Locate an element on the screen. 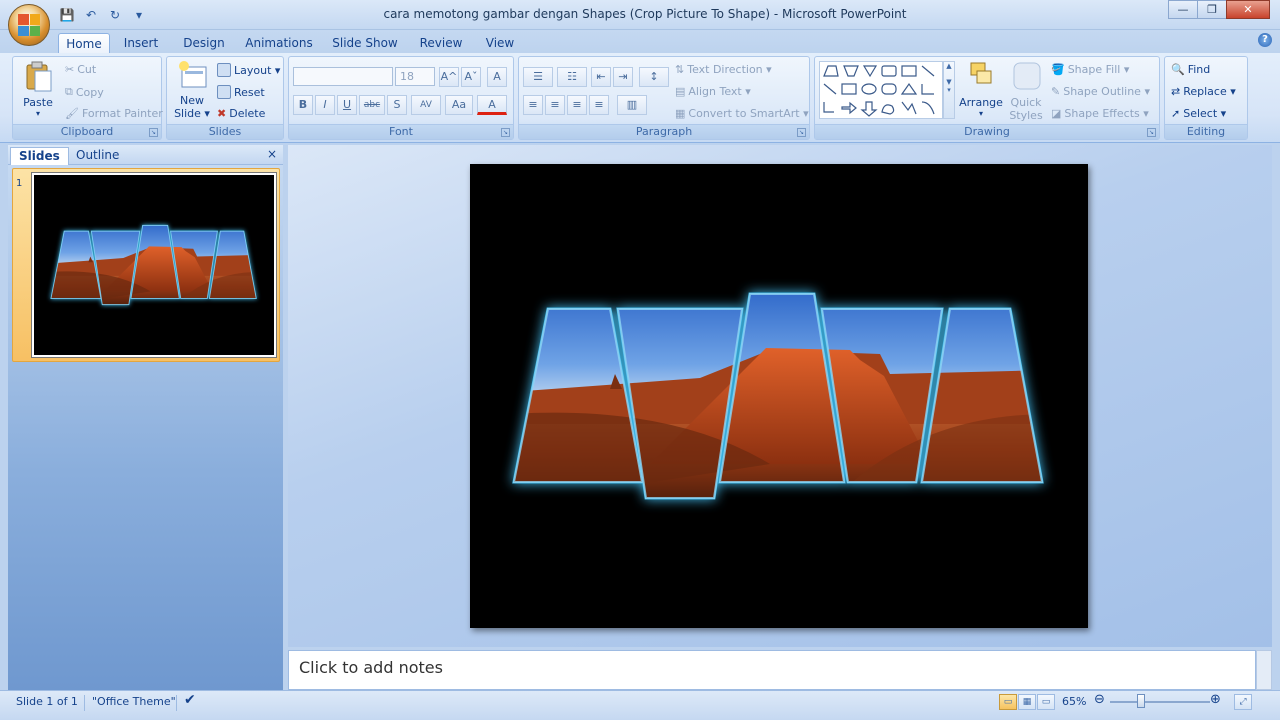 The width and height of the screenshot is (1280, 720). select-button: ➚ Select ▾ is located at coordinates (1198, 113).